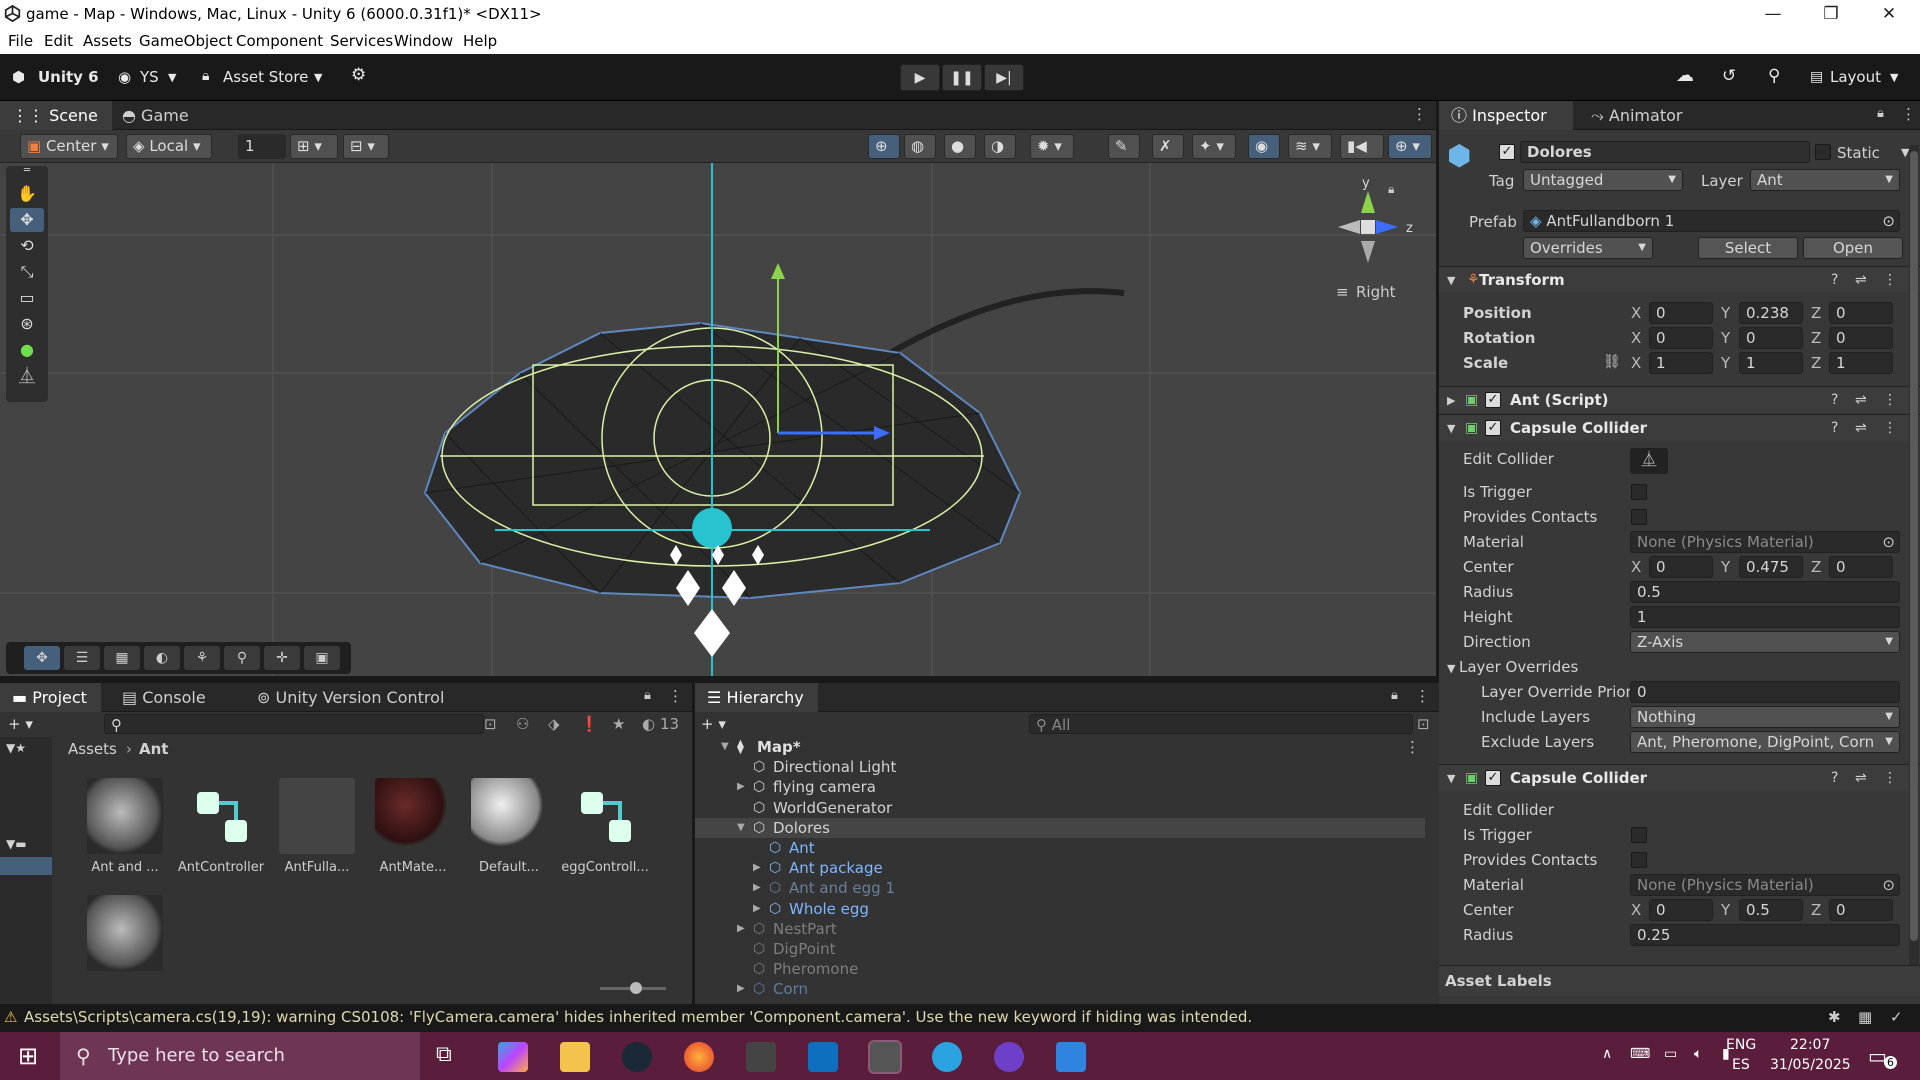 The image size is (1920, 1080). Describe the element at coordinates (1771, 338) in the screenshot. I see `rotation-y-field: 0` at that location.